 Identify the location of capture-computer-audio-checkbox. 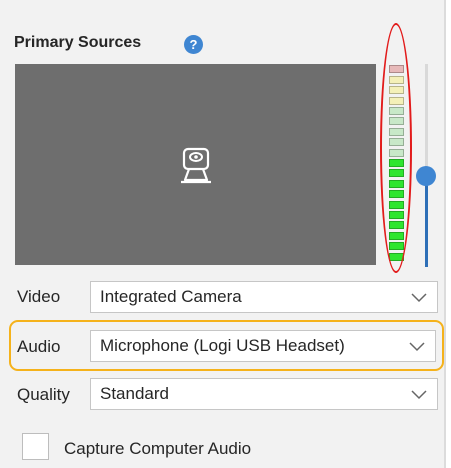
(35, 446).